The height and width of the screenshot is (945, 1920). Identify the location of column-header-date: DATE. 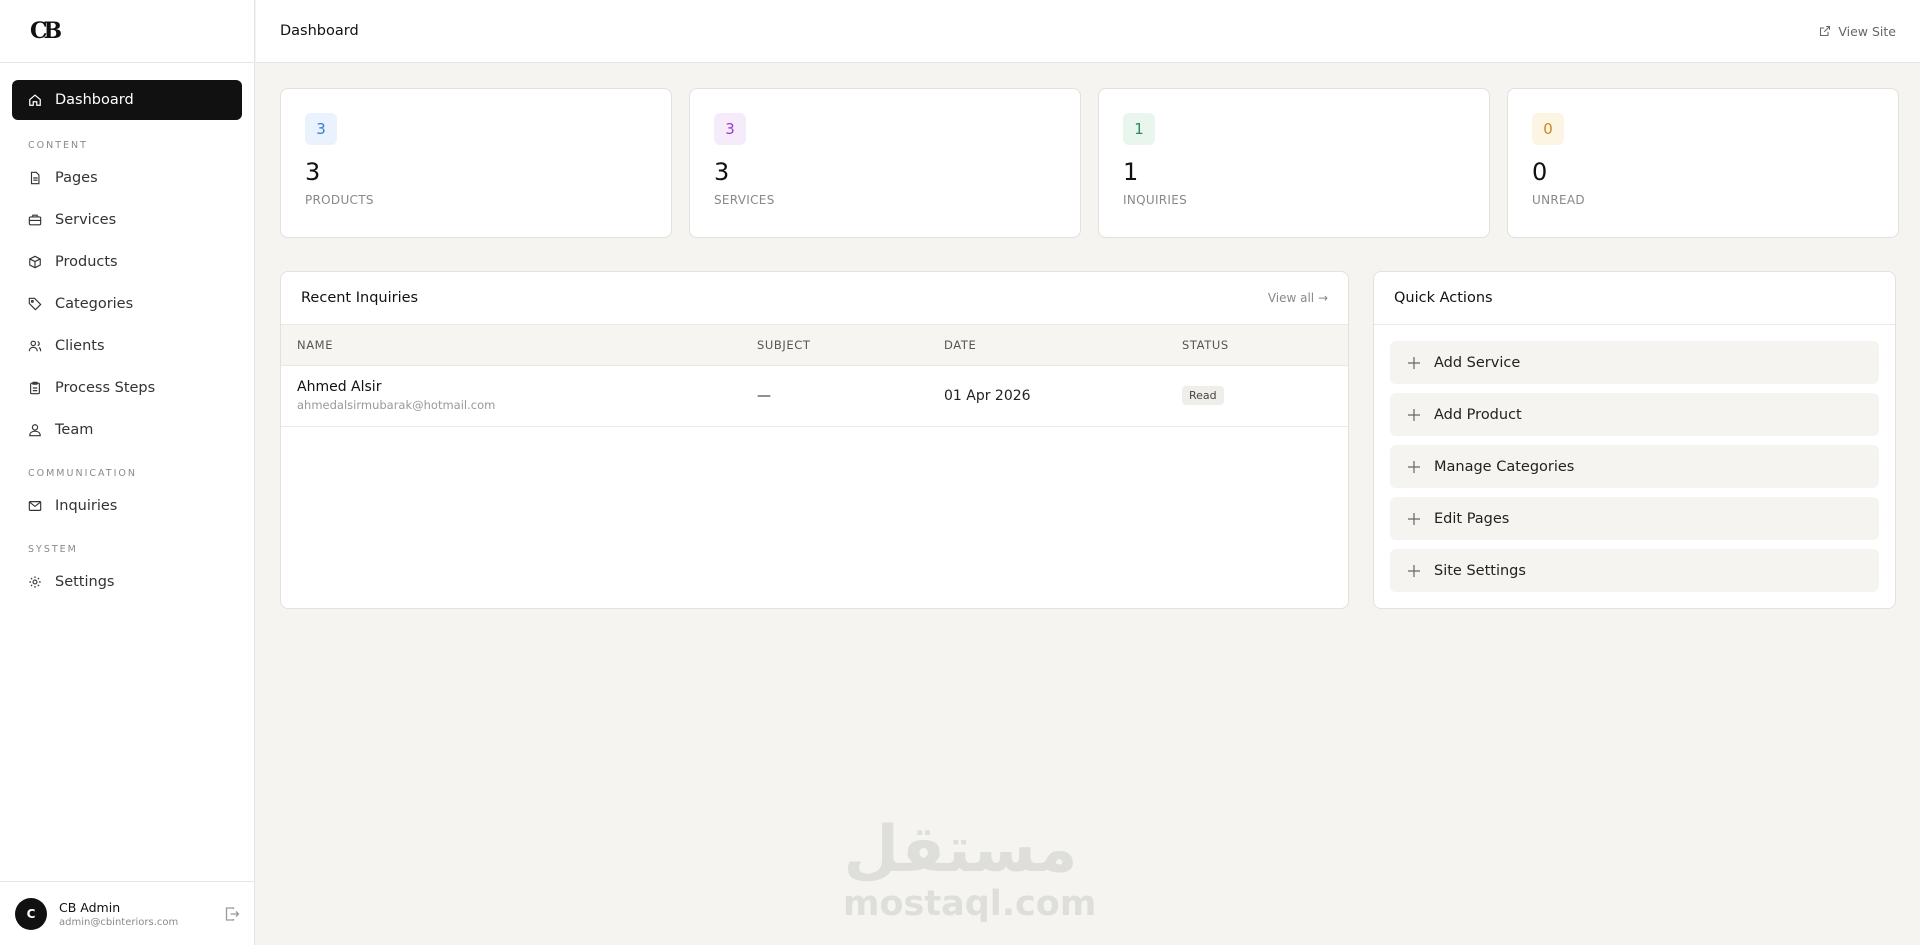
(1063, 345).